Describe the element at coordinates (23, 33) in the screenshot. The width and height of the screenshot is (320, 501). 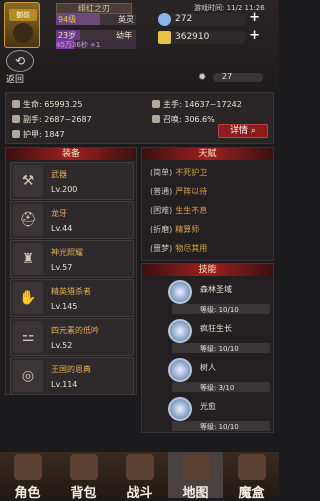
I see `avatar-face` at that location.